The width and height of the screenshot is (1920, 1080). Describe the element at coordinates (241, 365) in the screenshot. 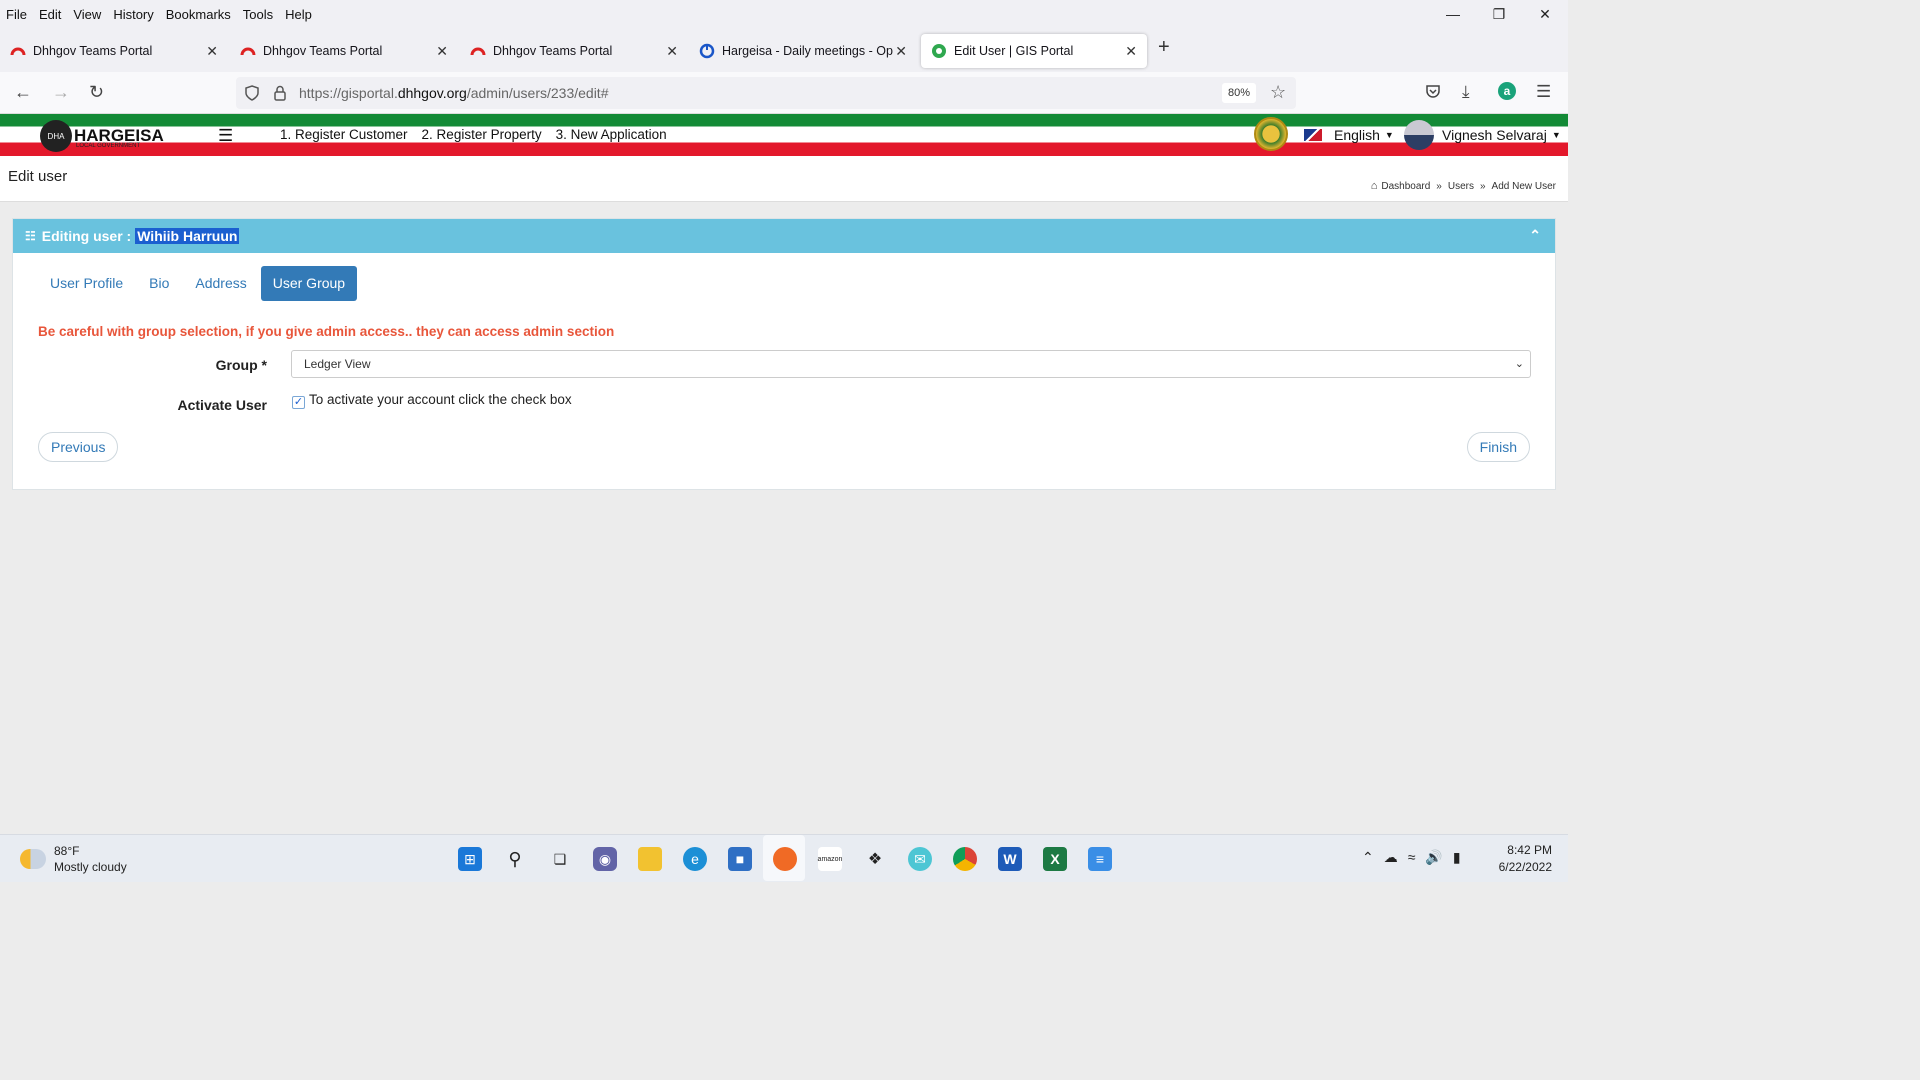

I see `group-label: Group *` at that location.